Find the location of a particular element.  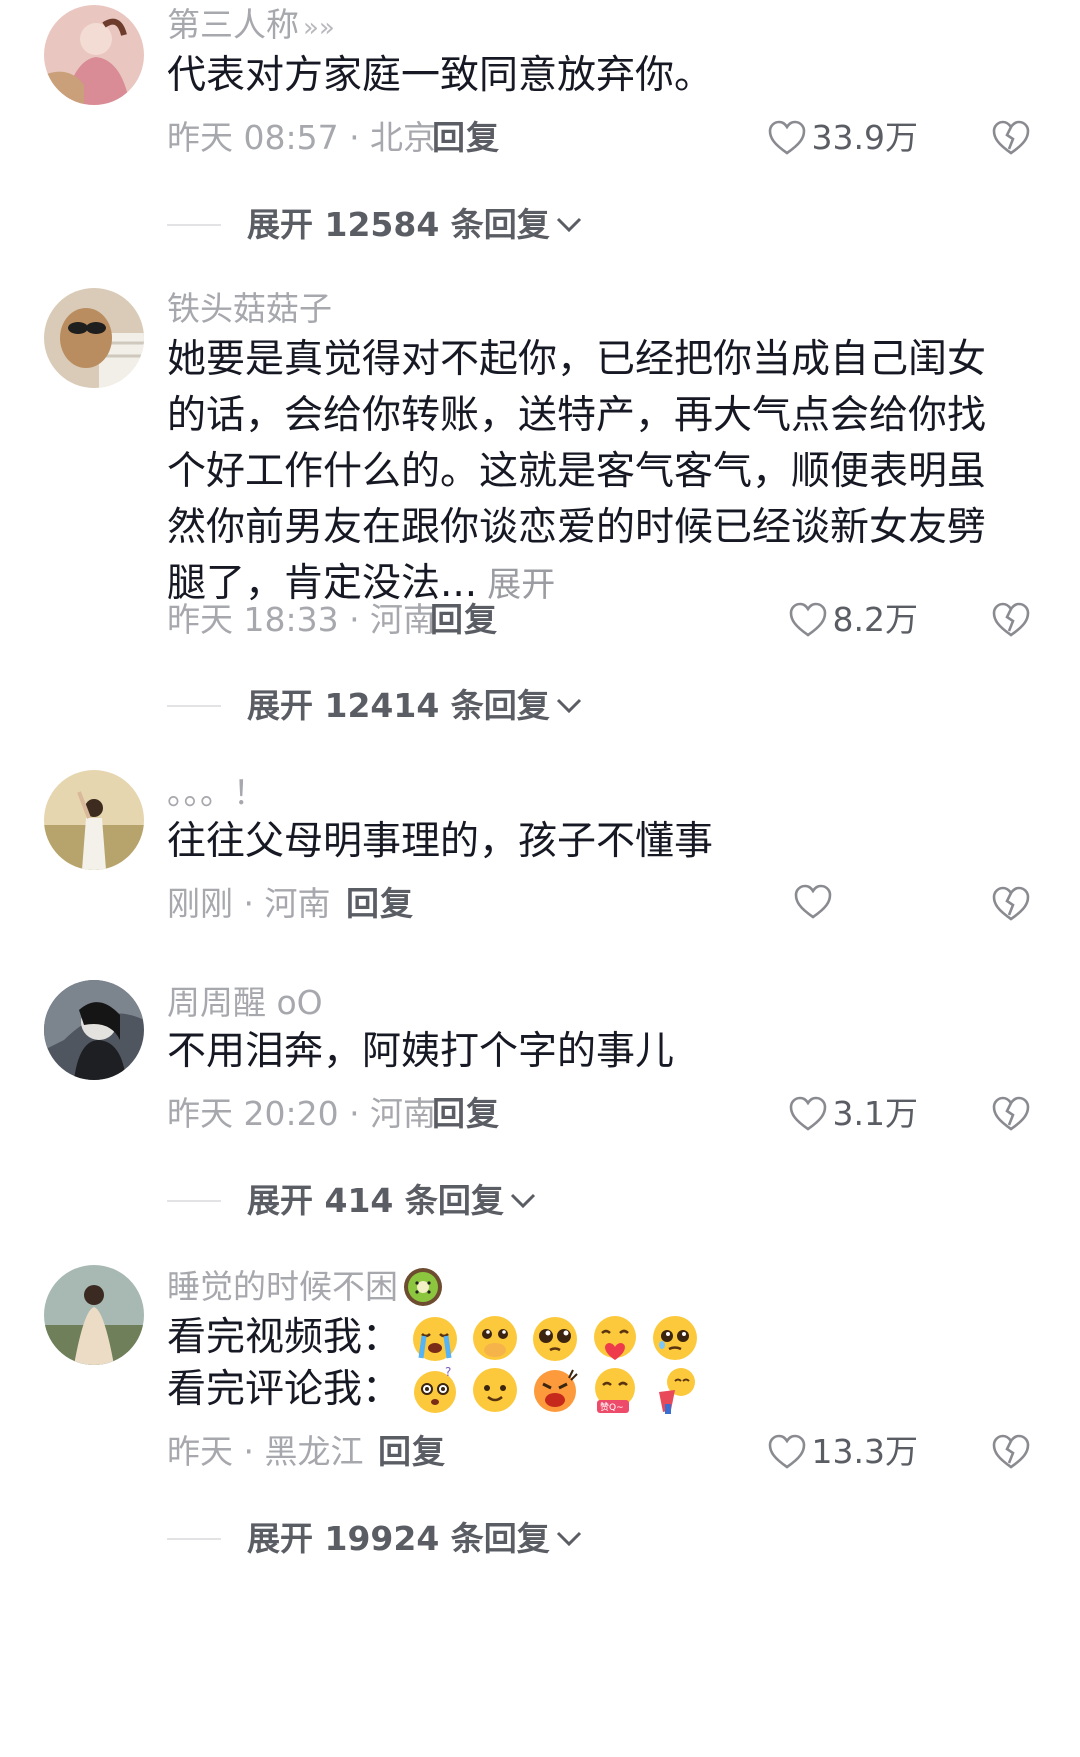

crying-emoji is located at coordinates (435, 1338).